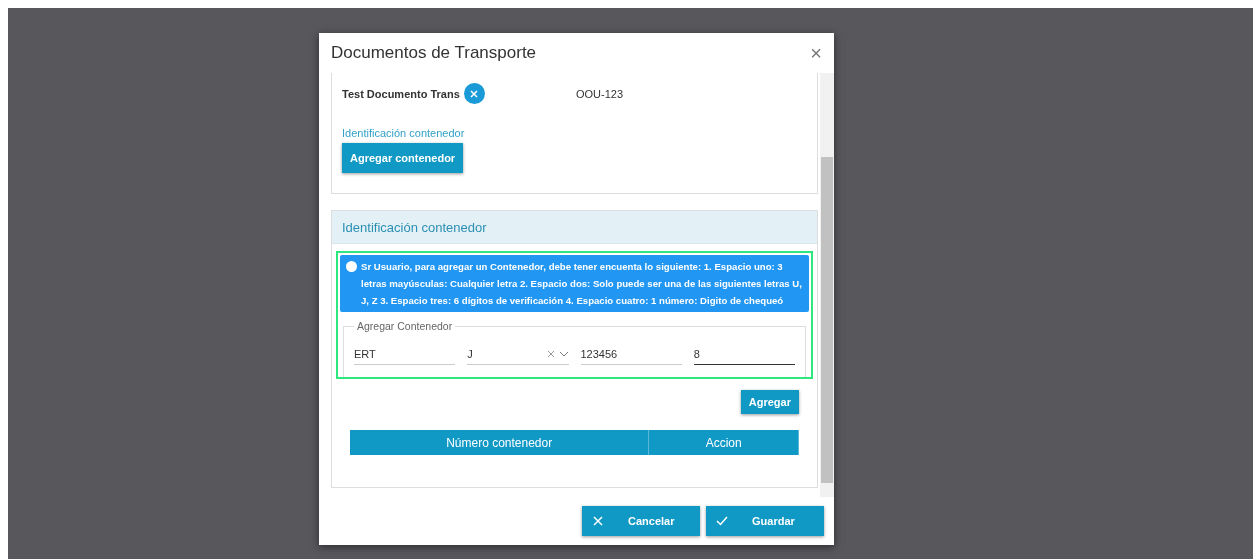 Image resolution: width=1253 pixels, height=559 pixels. I want to click on save-button: Guardar, so click(765, 521).